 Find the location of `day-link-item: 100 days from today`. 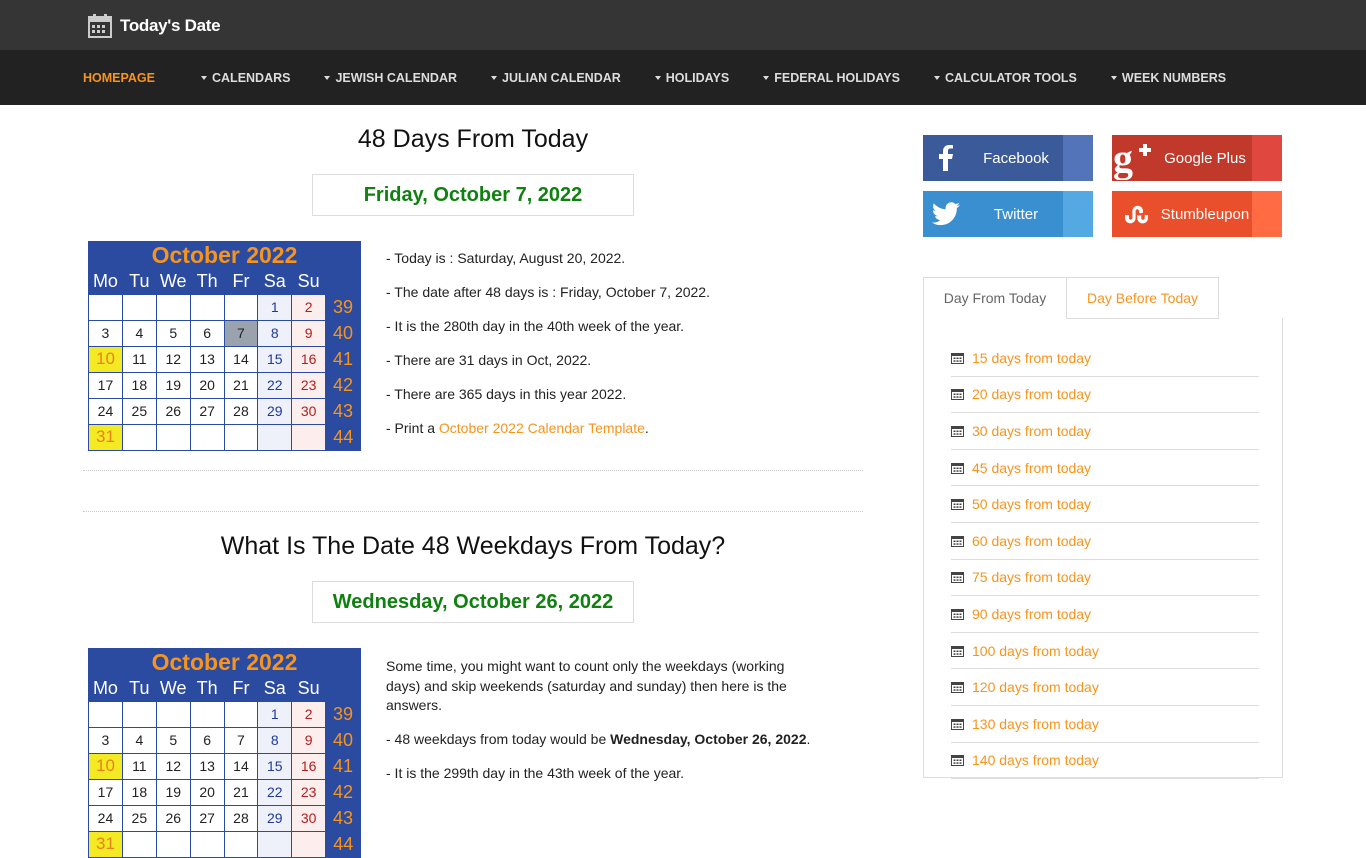

day-link-item: 100 days from today is located at coordinates (1105, 651).